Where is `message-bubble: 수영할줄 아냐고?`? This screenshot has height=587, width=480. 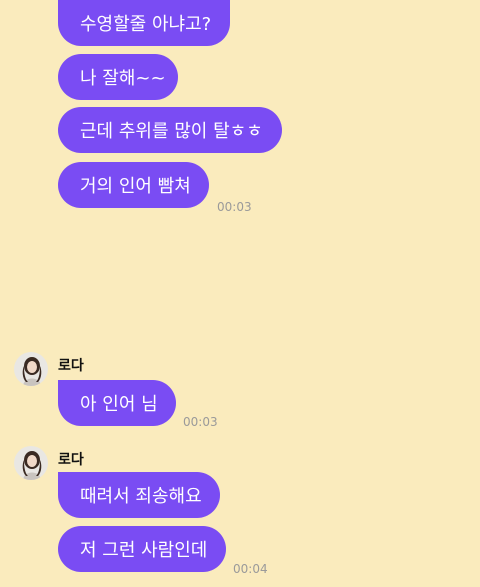 message-bubble: 수영할줄 아냐고? is located at coordinates (144, 23).